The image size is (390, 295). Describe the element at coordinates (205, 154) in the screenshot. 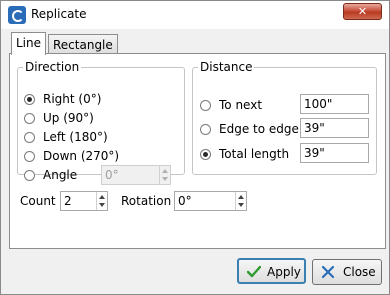

I see `distance-total-radio` at that location.